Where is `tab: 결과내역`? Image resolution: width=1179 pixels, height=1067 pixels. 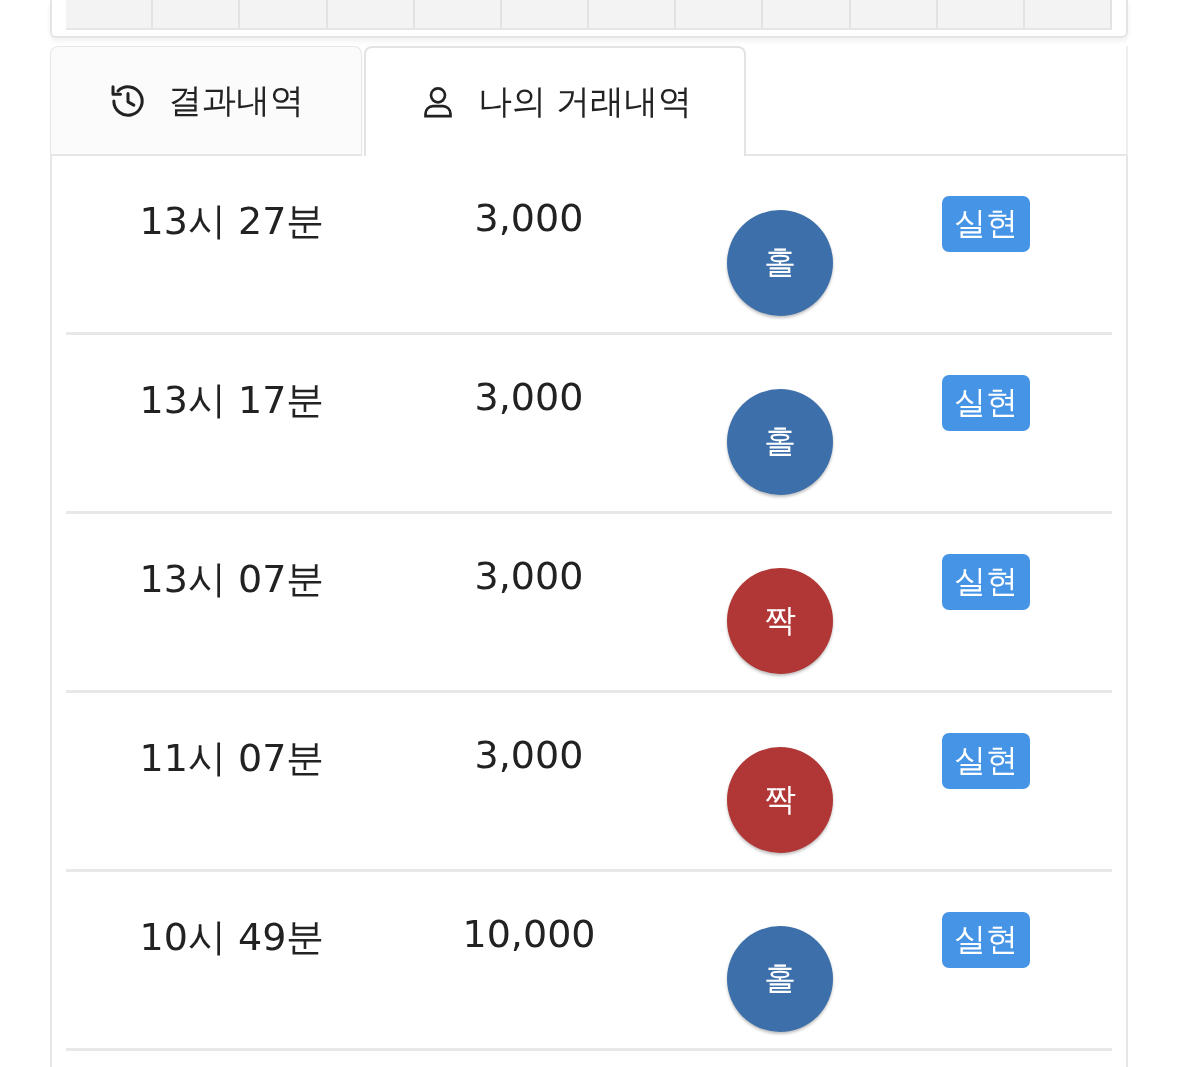
tab: 결과내역 is located at coordinates (206, 101).